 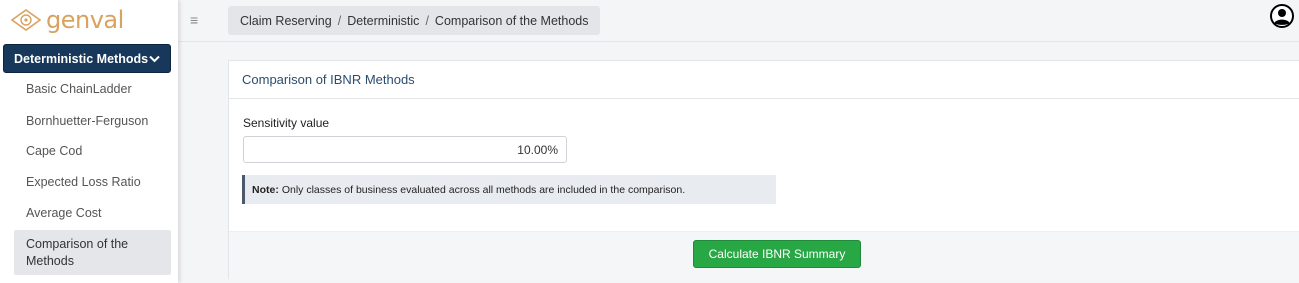 What do you see at coordinates (286, 123) in the screenshot?
I see `sensitivity-label: Sensitivity value` at bounding box center [286, 123].